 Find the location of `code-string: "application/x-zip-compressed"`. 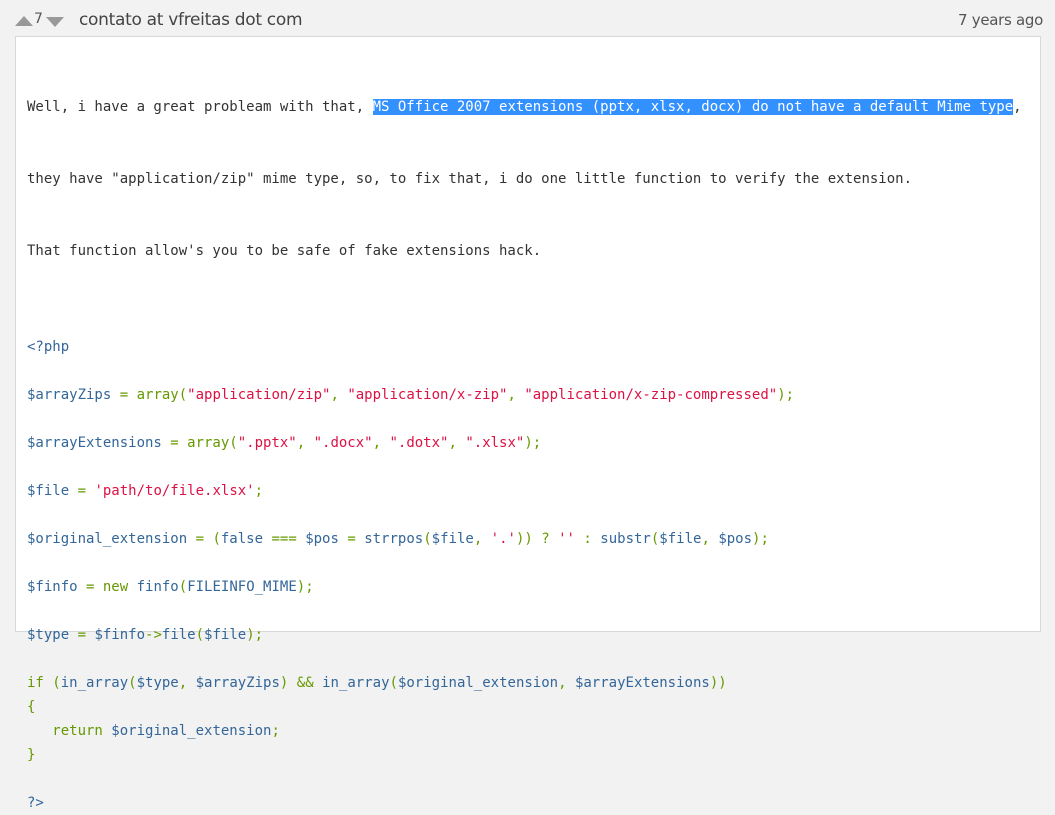

code-string: "application/x-zip-compressed" is located at coordinates (651, 395).